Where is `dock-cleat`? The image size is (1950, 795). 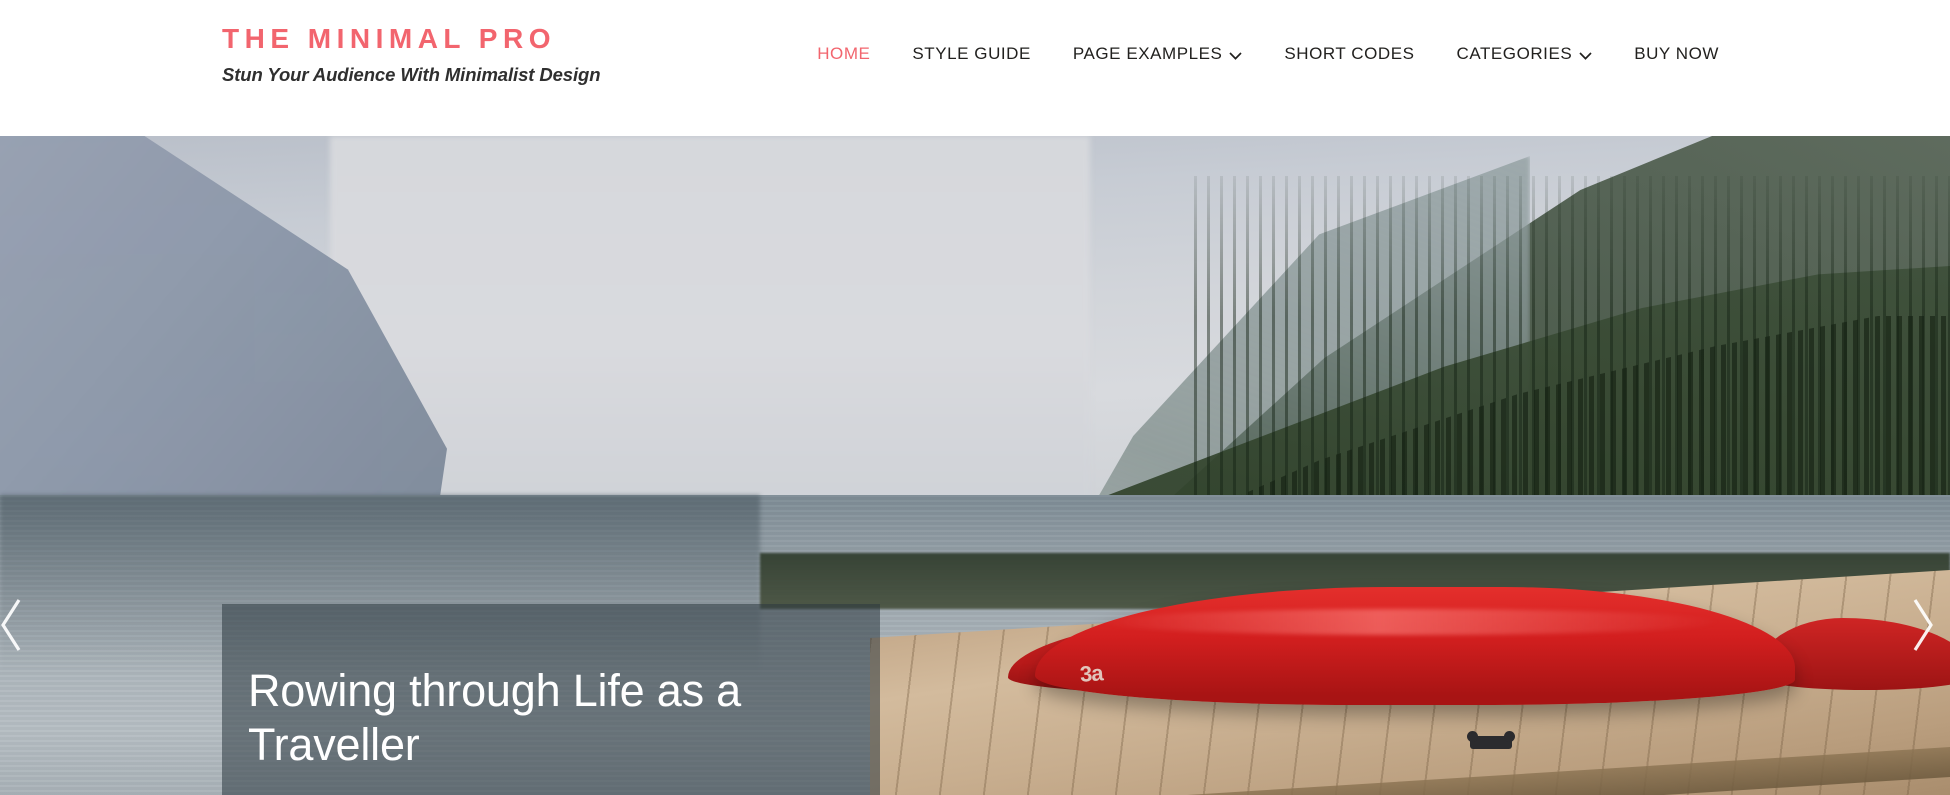 dock-cleat is located at coordinates (1491, 740).